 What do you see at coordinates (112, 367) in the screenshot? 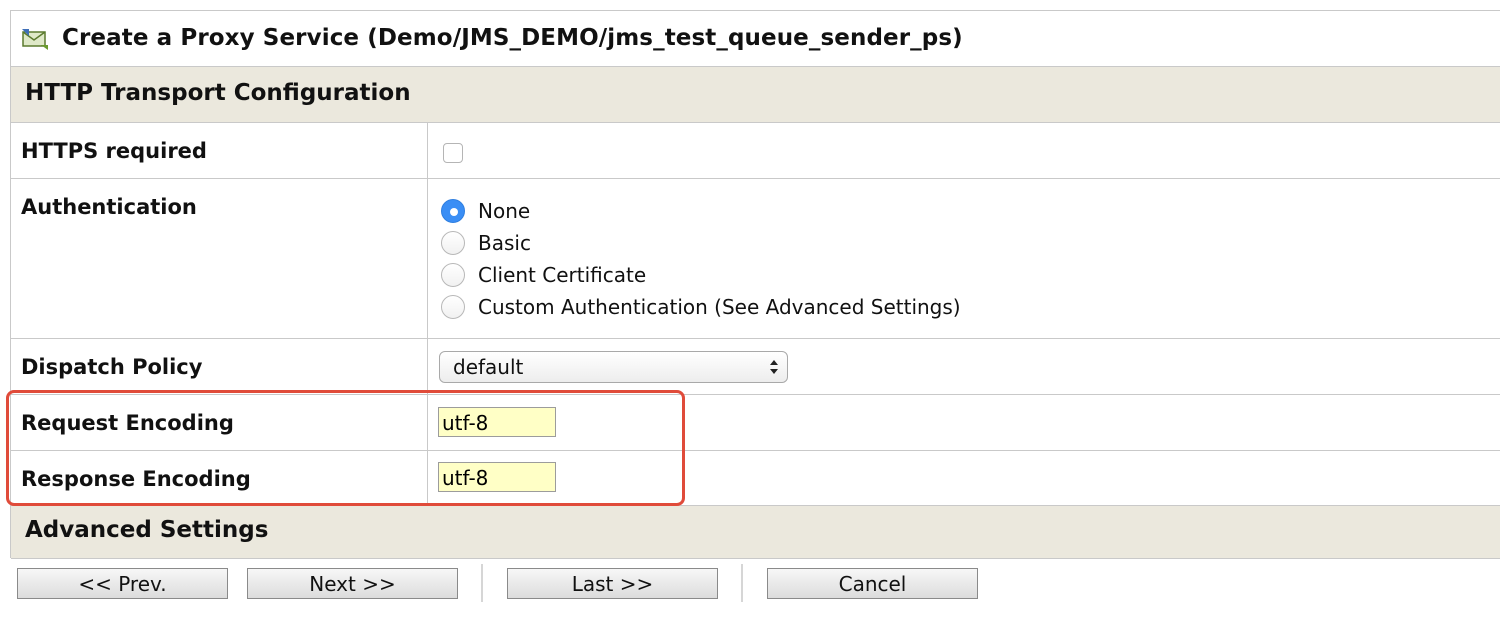
I see `field-label: Dispatch Policy` at bounding box center [112, 367].